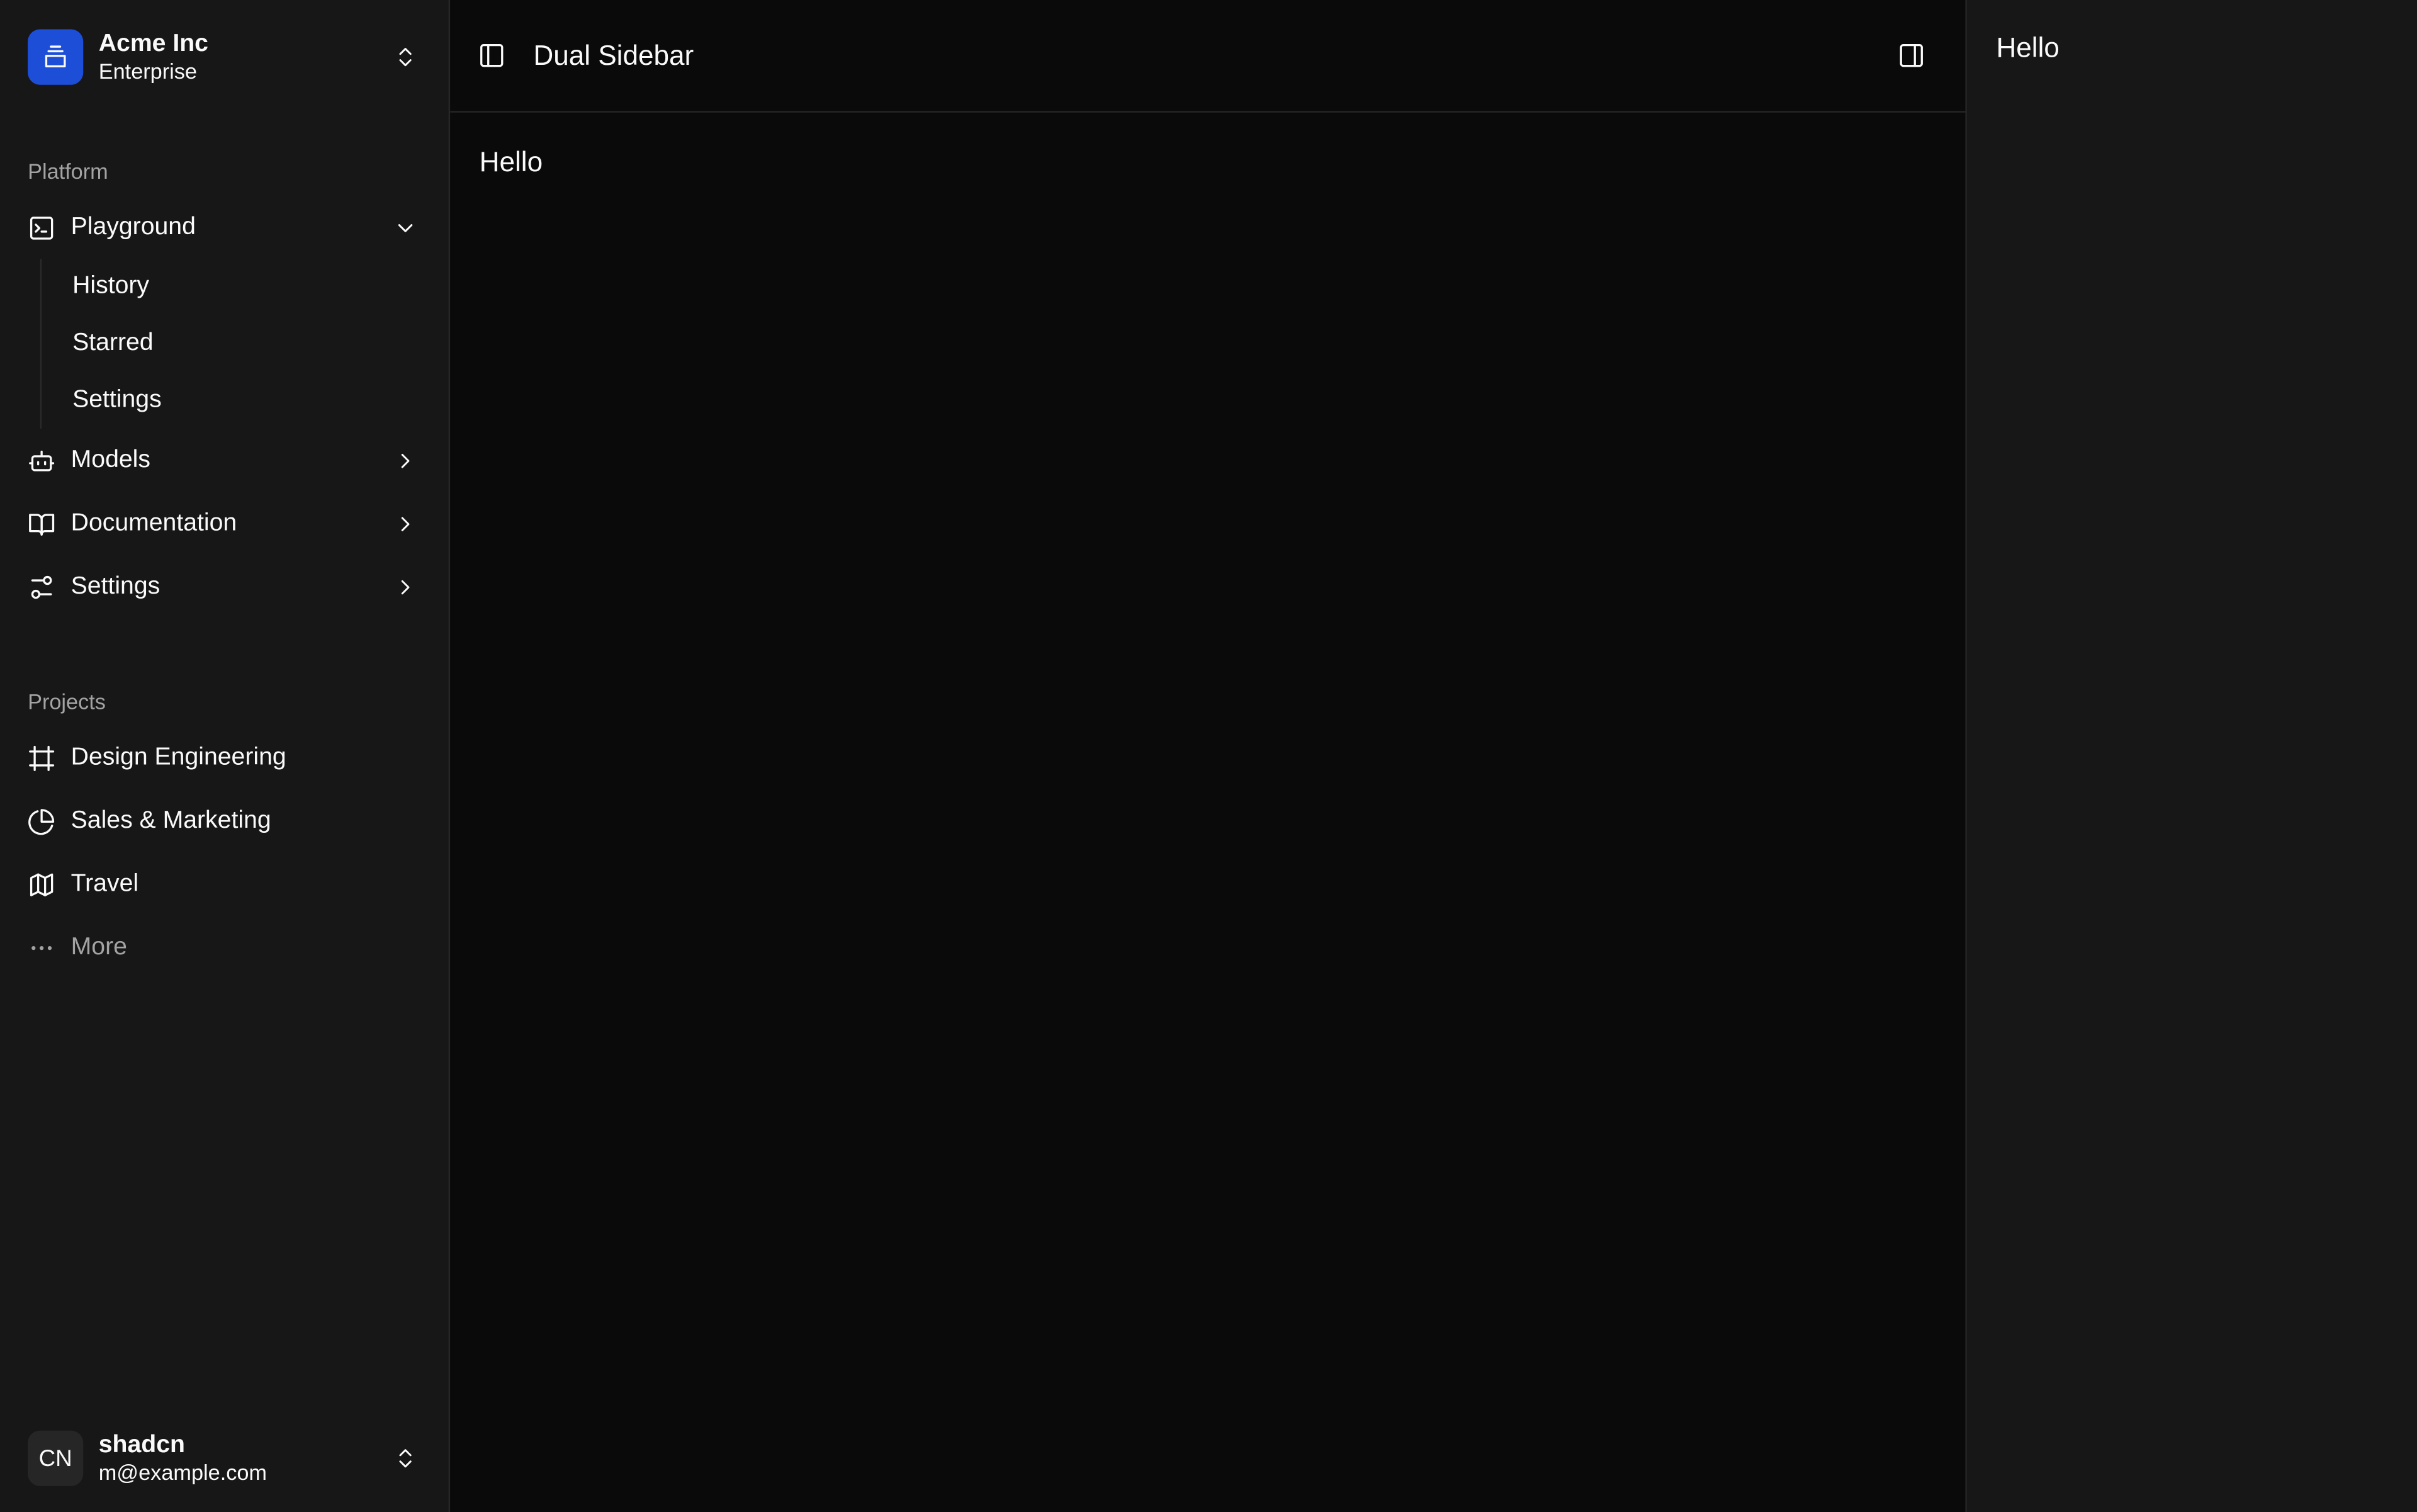  What do you see at coordinates (224, 227) in the screenshot?
I see `sidebar-item-playground: Playground` at bounding box center [224, 227].